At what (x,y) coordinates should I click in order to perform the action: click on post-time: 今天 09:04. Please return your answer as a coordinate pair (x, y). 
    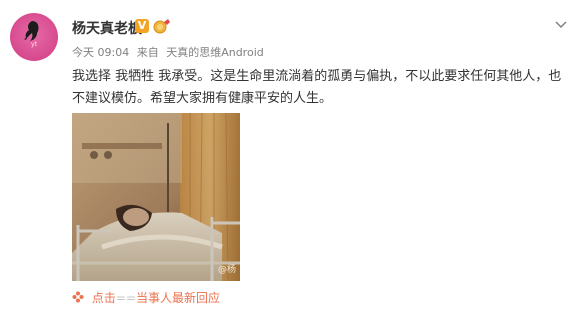
    Looking at the image, I should click on (100, 52).